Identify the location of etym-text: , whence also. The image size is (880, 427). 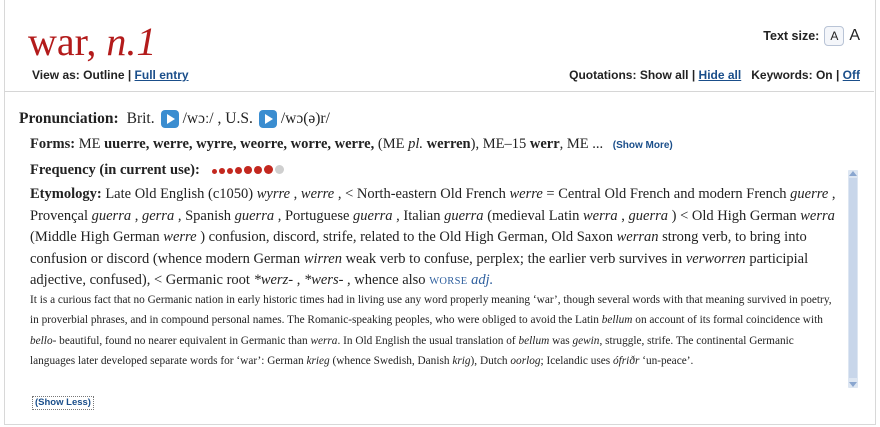
(386, 280).